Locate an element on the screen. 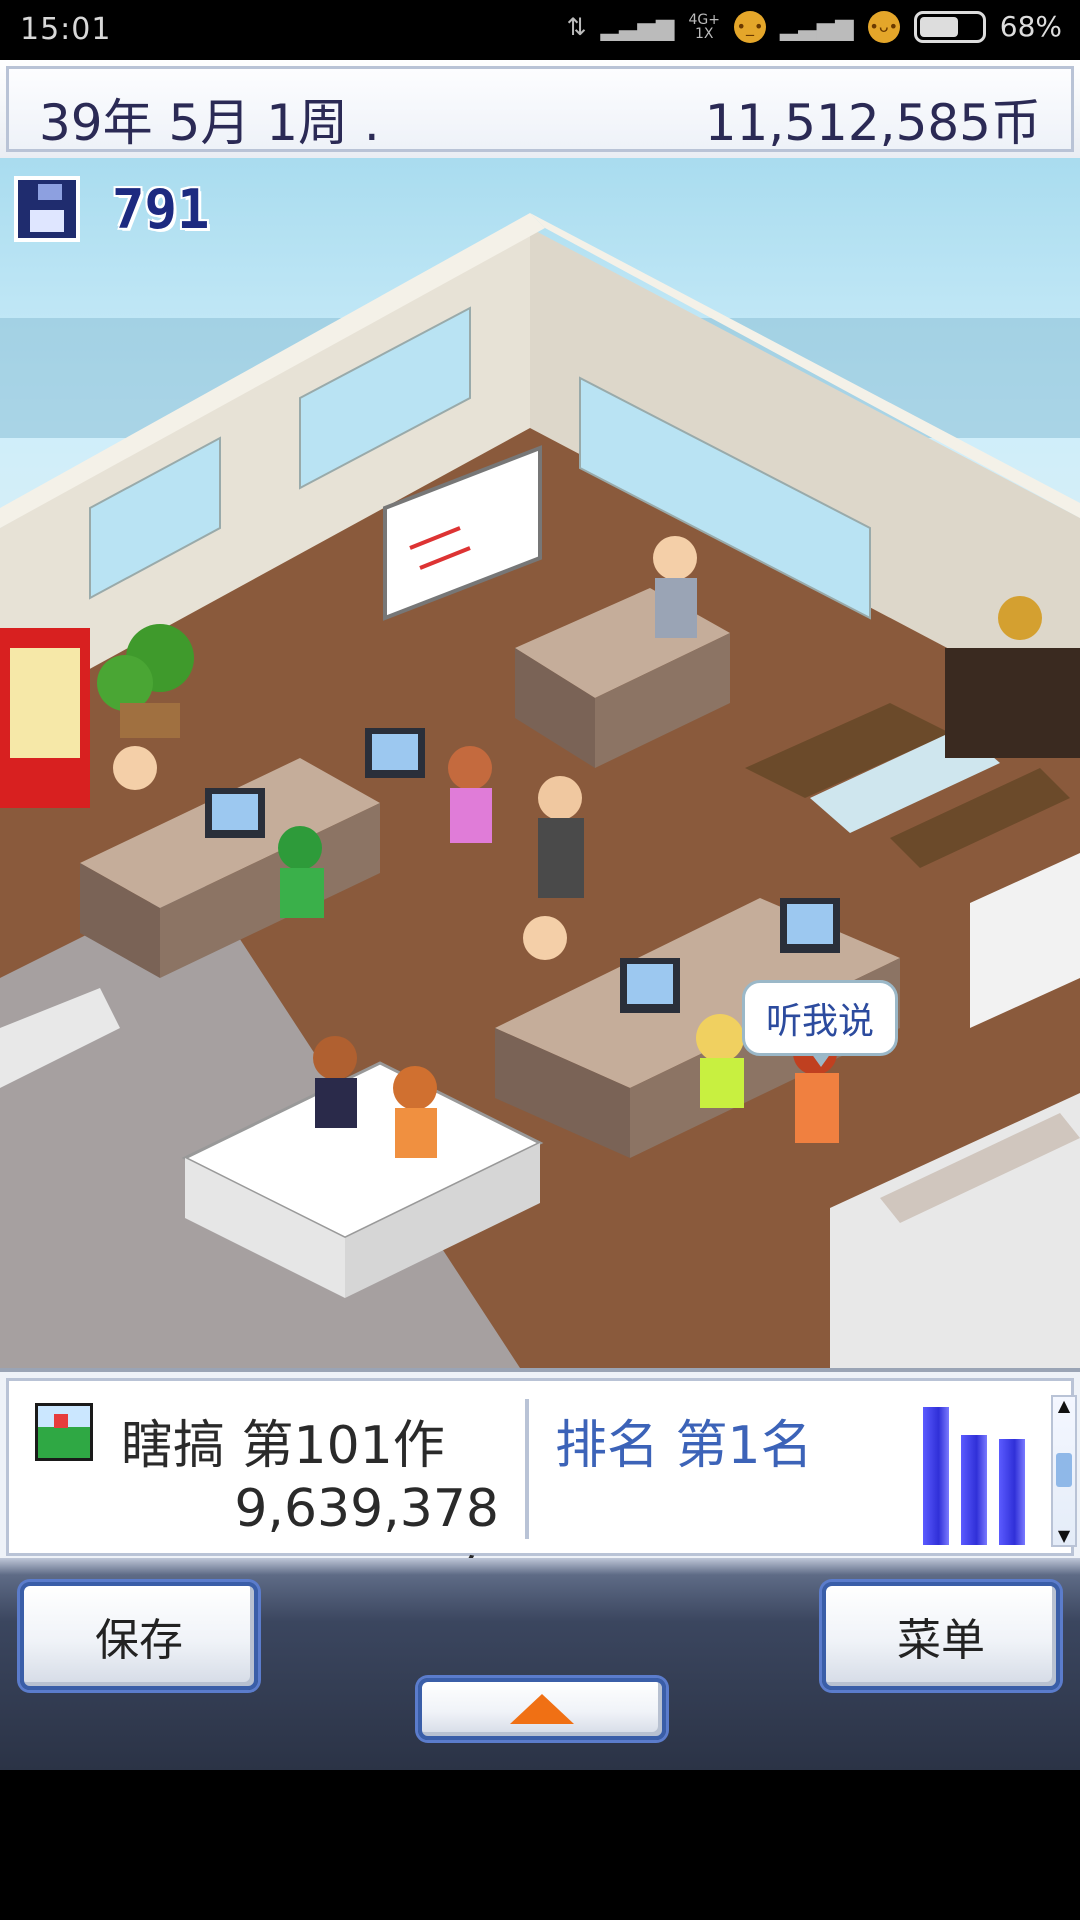  network-type: 4G+ 1X is located at coordinates (704, 26).